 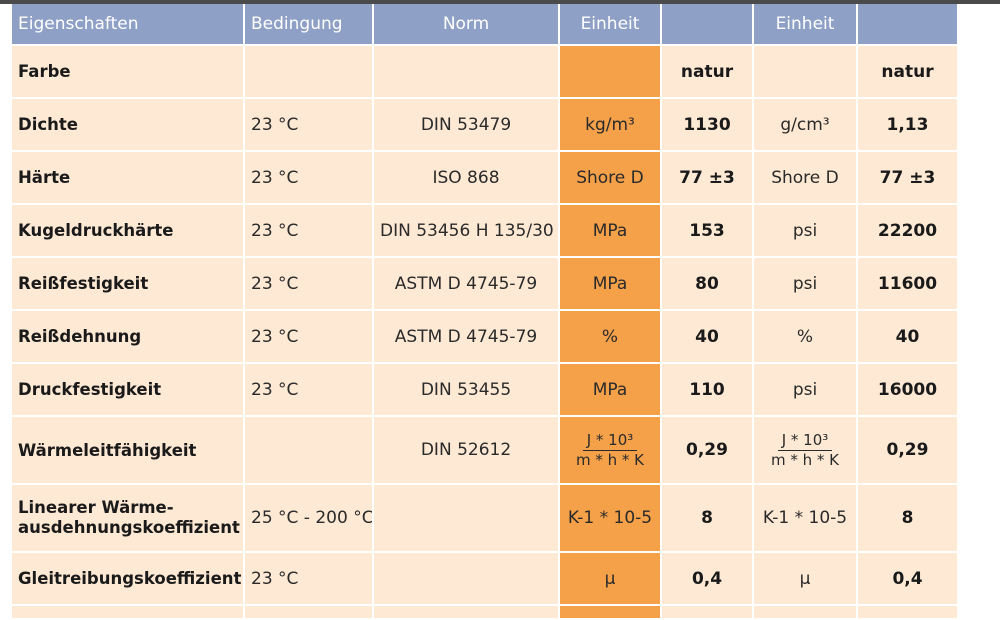 I want to click on unit-metric: Shore D, so click(x=610, y=178).